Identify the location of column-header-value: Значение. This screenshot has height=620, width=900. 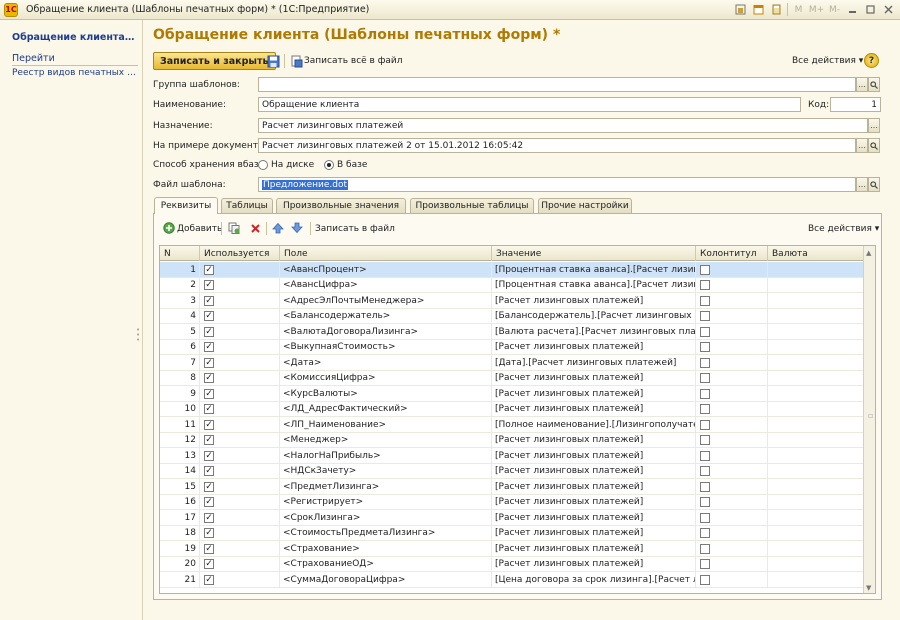
(594, 253).